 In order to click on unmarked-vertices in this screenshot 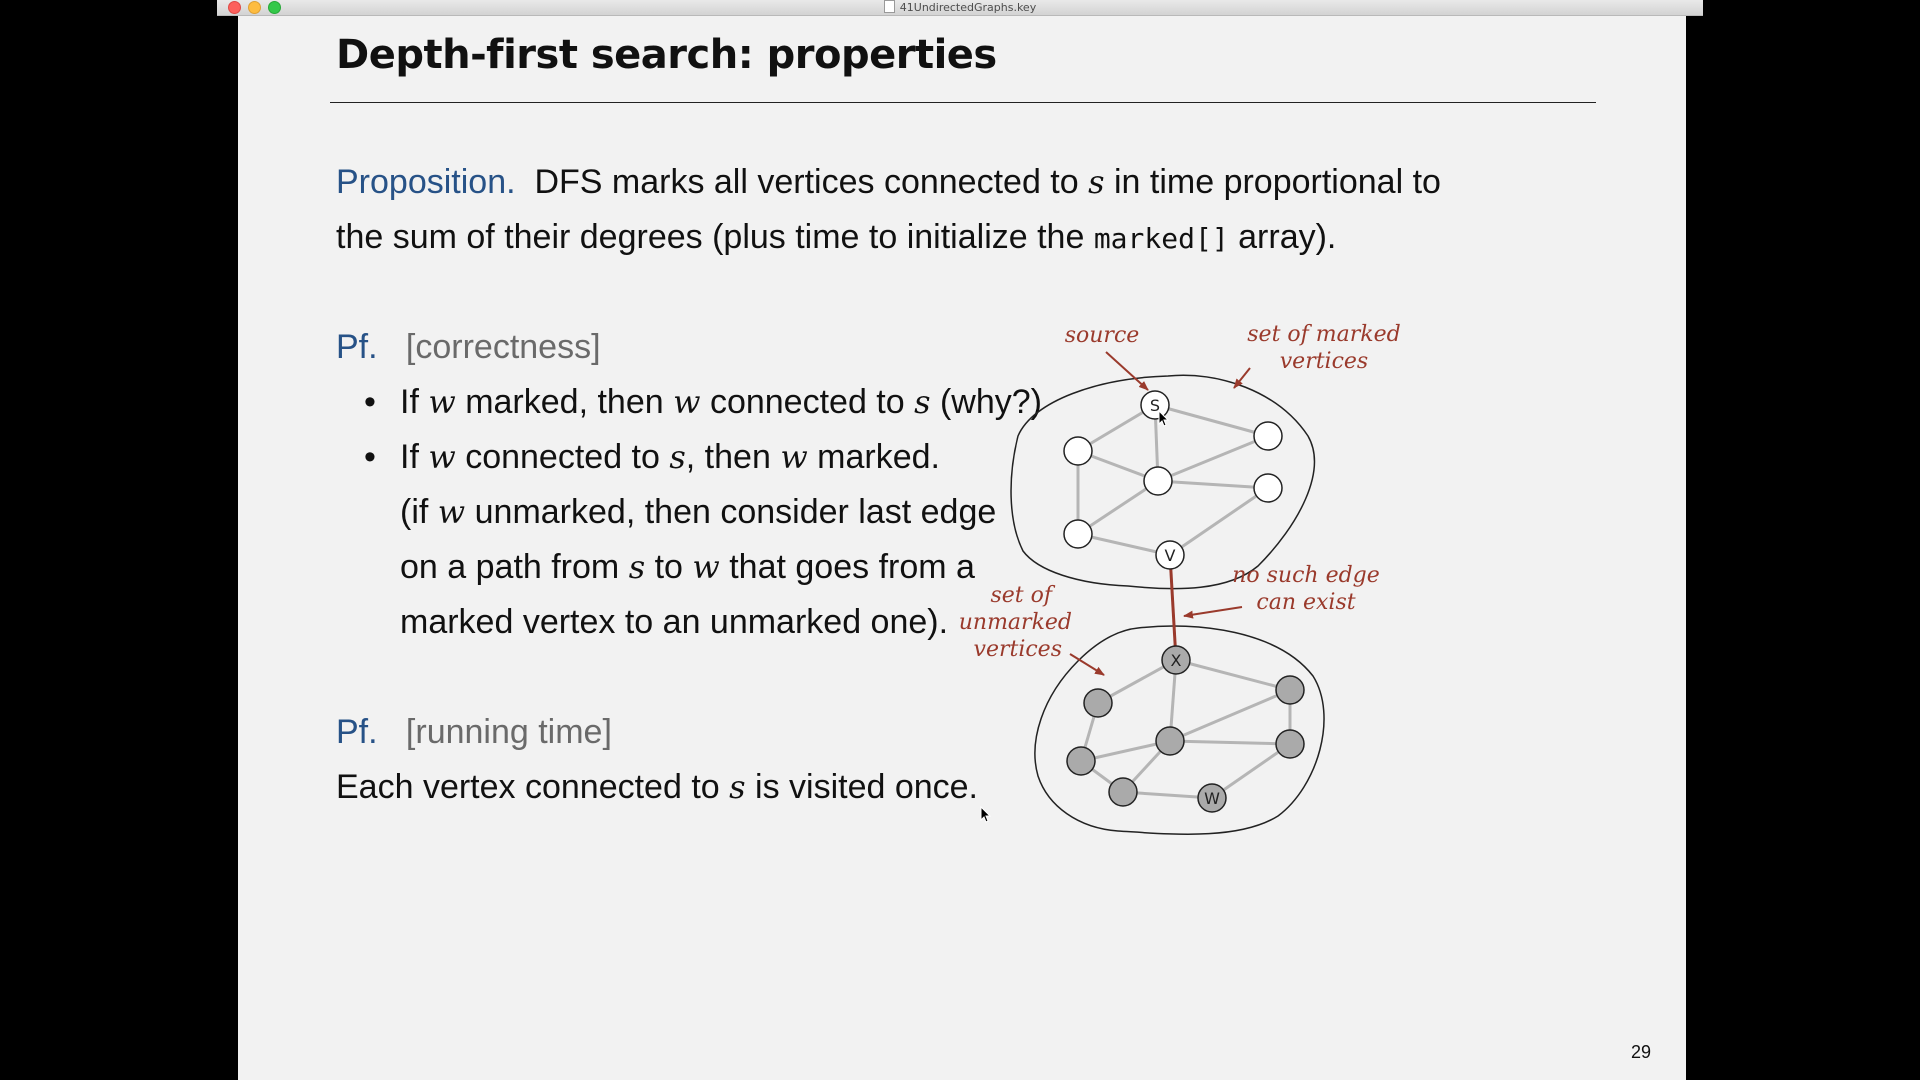, I will do `click(1185, 729)`.